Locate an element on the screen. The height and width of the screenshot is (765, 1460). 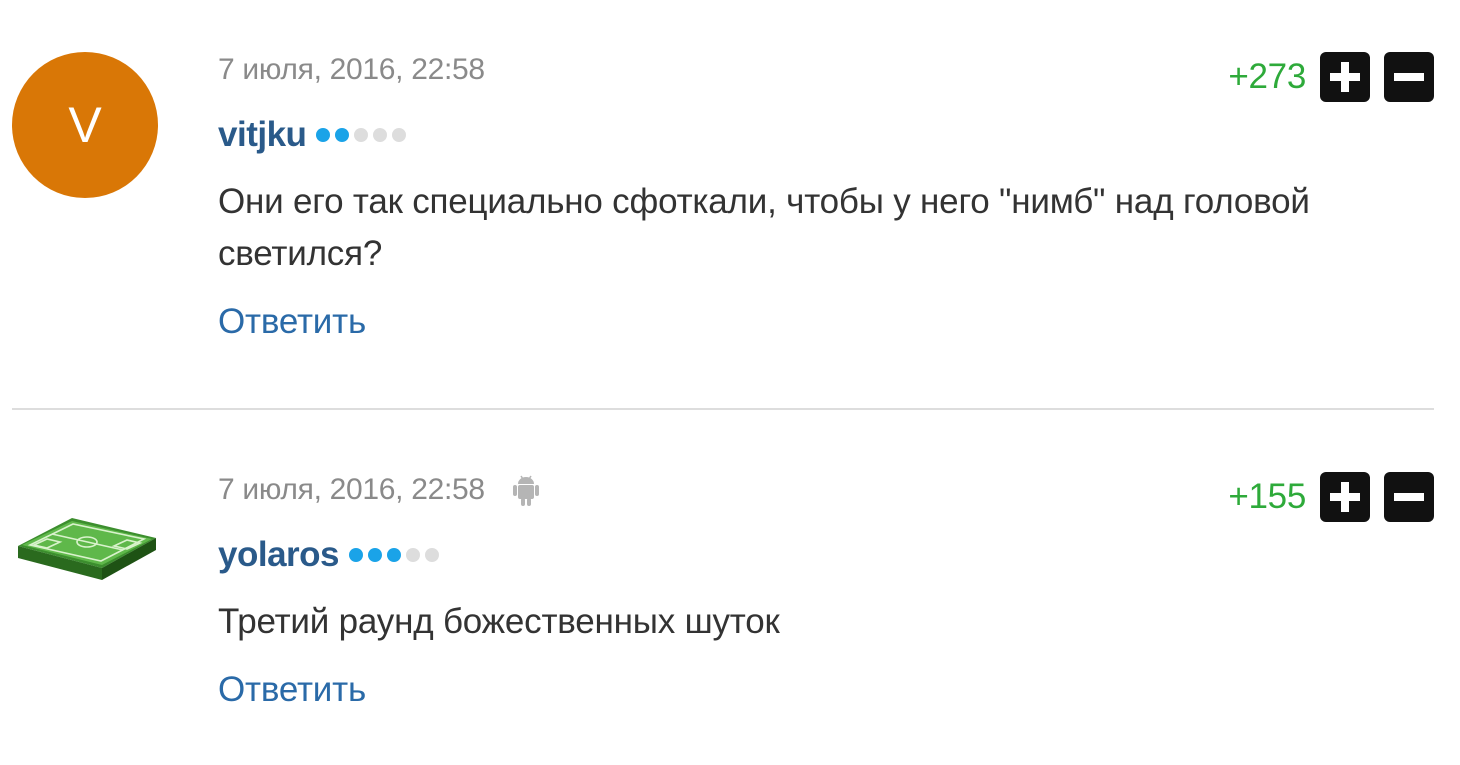
football-field-icon is located at coordinates (87, 549).